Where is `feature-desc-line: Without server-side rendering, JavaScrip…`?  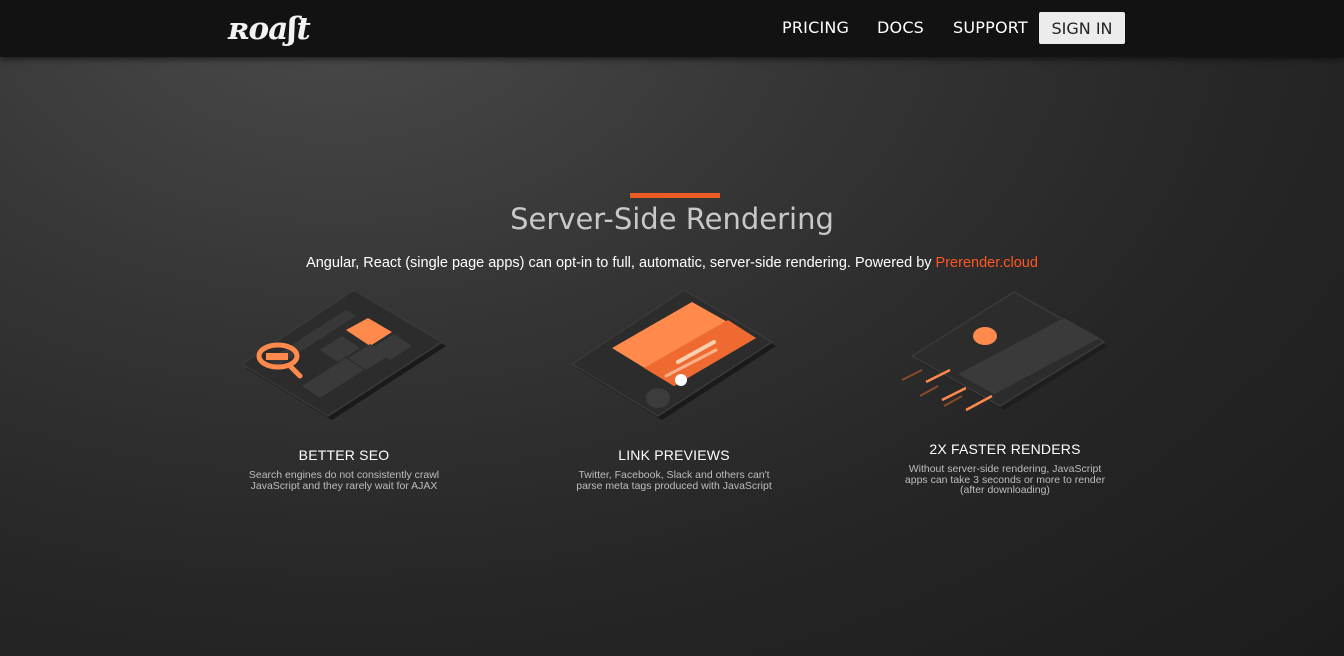
feature-desc-line: Without server-side rendering, JavaScrip… is located at coordinates (1005, 469).